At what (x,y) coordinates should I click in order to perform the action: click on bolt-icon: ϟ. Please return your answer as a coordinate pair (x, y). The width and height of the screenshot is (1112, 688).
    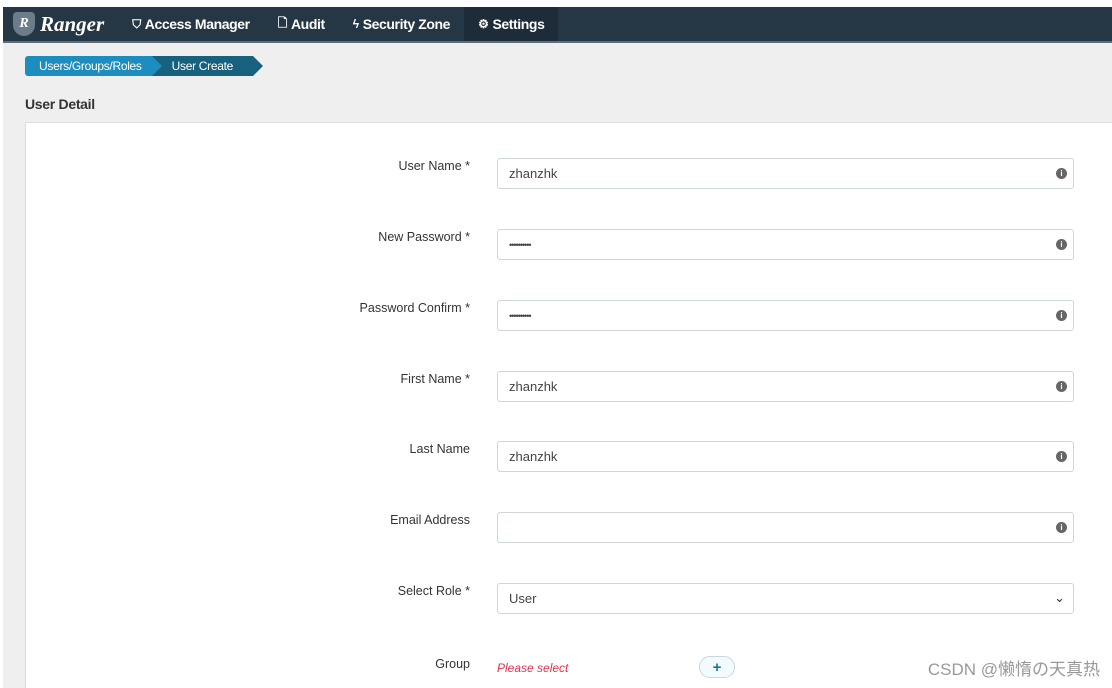
    Looking at the image, I should click on (355, 24).